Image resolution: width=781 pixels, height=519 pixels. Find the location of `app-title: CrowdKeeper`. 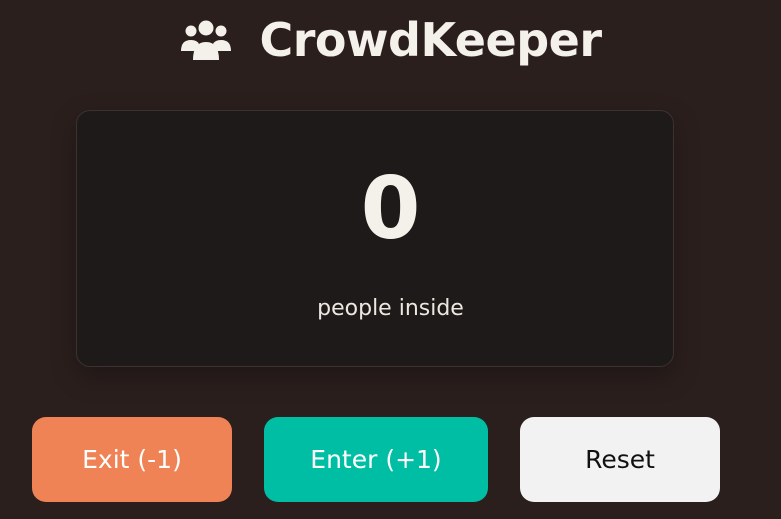

app-title: CrowdKeeper is located at coordinates (430, 40).